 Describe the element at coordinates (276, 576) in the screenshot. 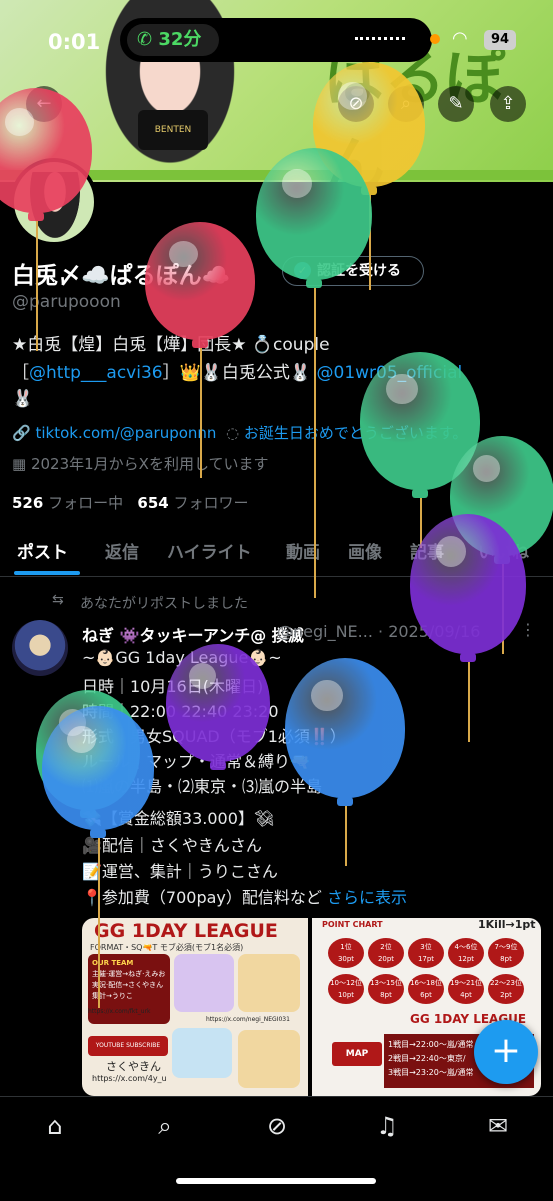

I see `tab-divider` at that location.